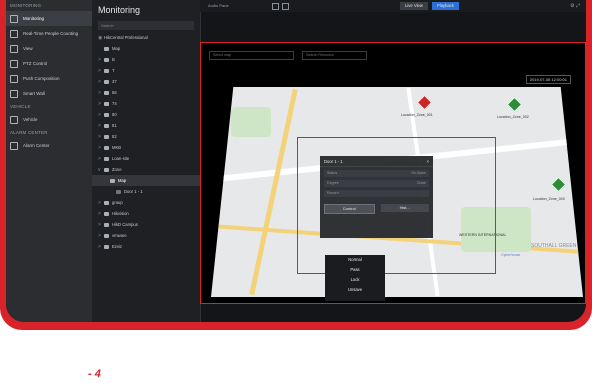 The width and height of the screenshot is (592, 383). I want to click on top-toolbar: Audio Pane Live View Playback ⚙ ⤢, so click(393, 6).